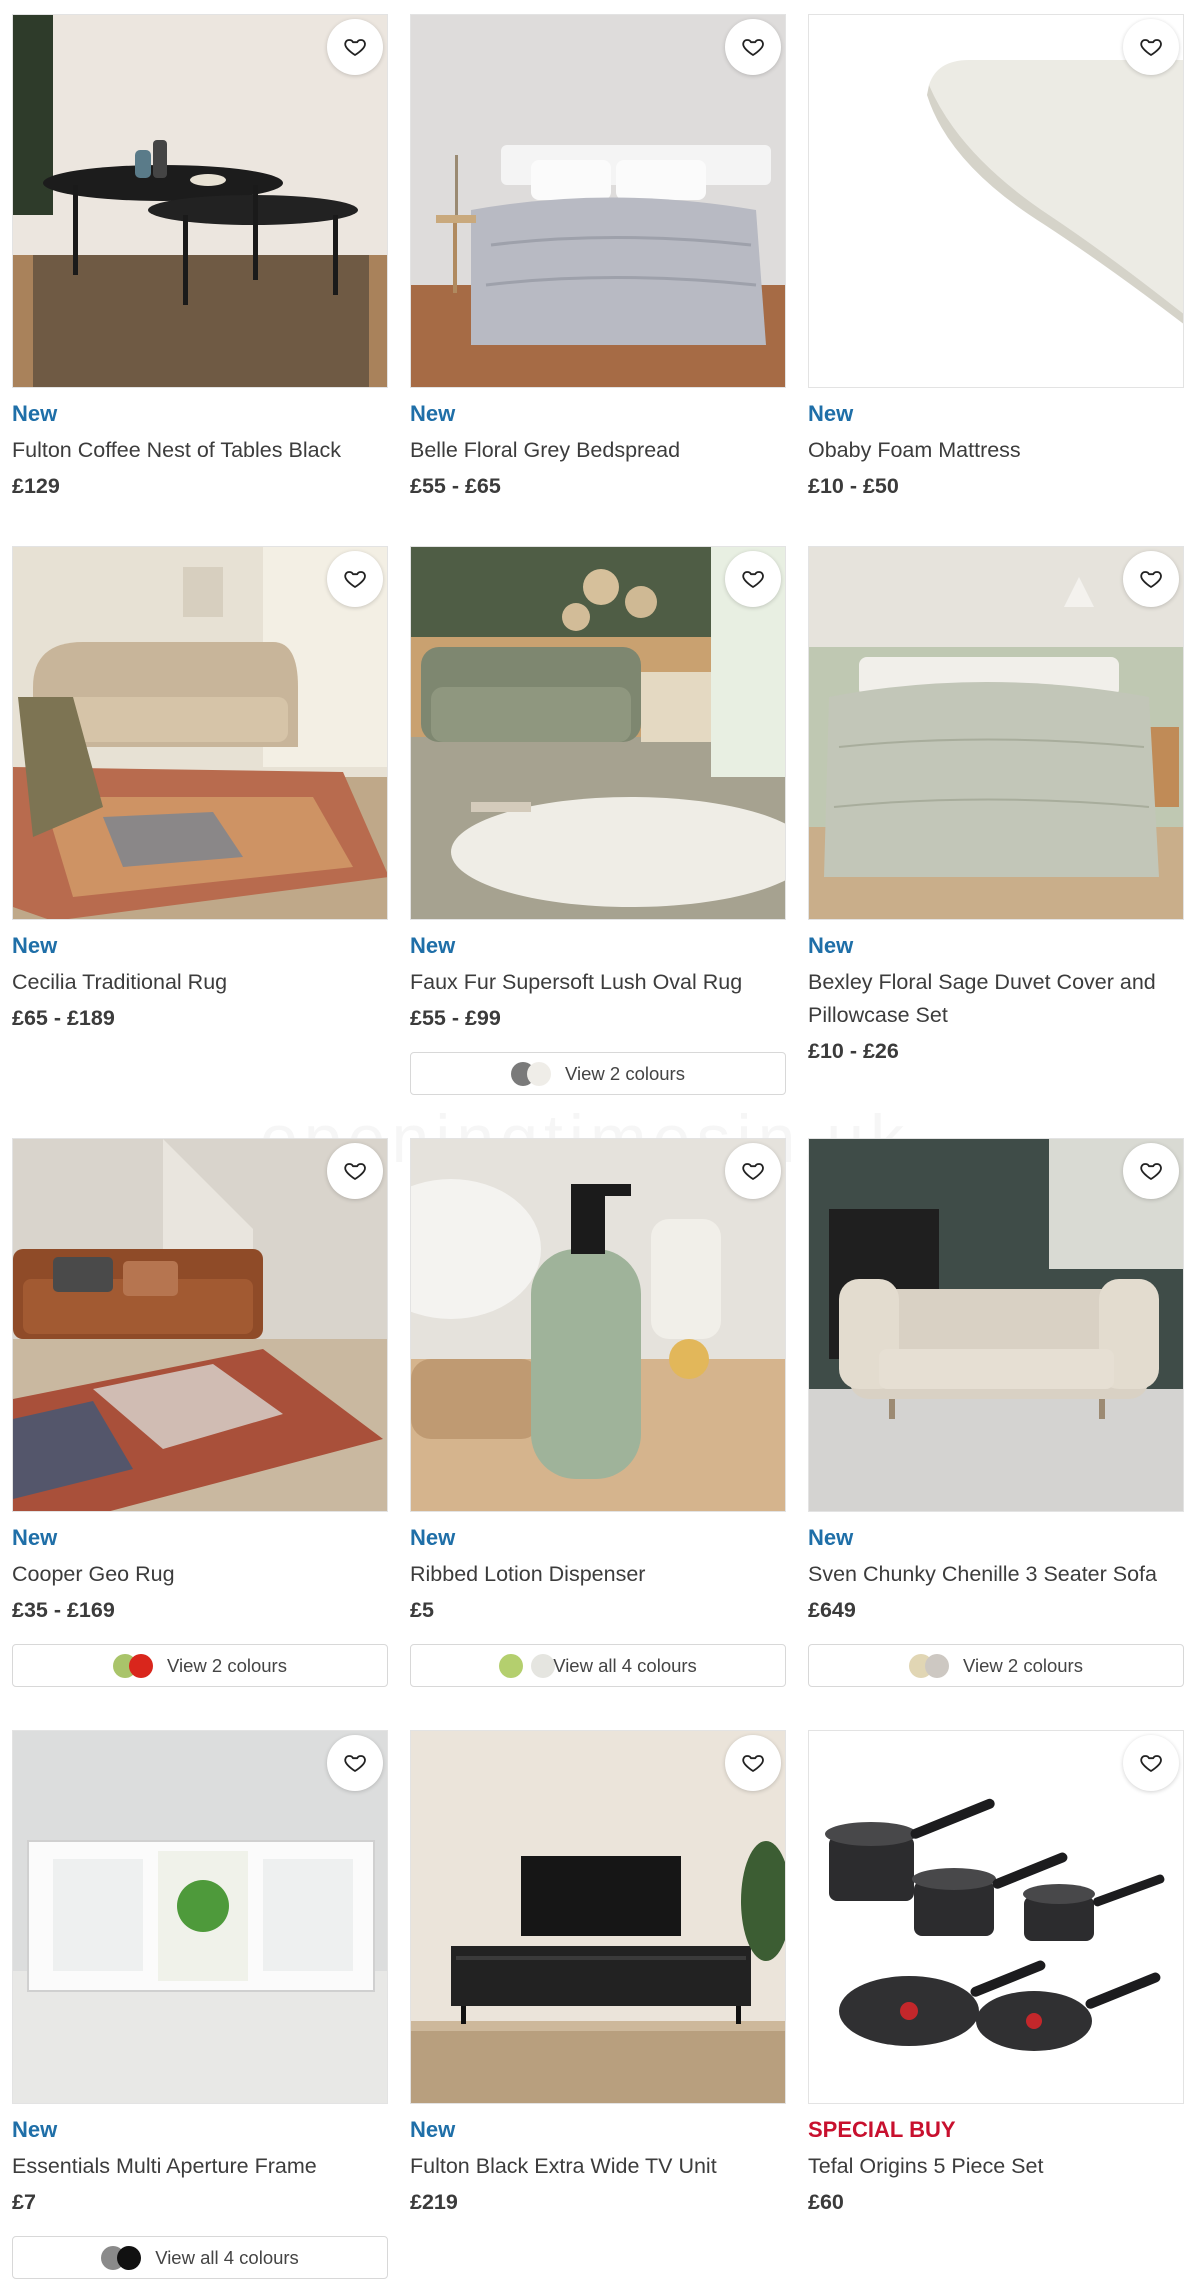  What do you see at coordinates (826, 2202) in the screenshot?
I see `product-price: £60` at bounding box center [826, 2202].